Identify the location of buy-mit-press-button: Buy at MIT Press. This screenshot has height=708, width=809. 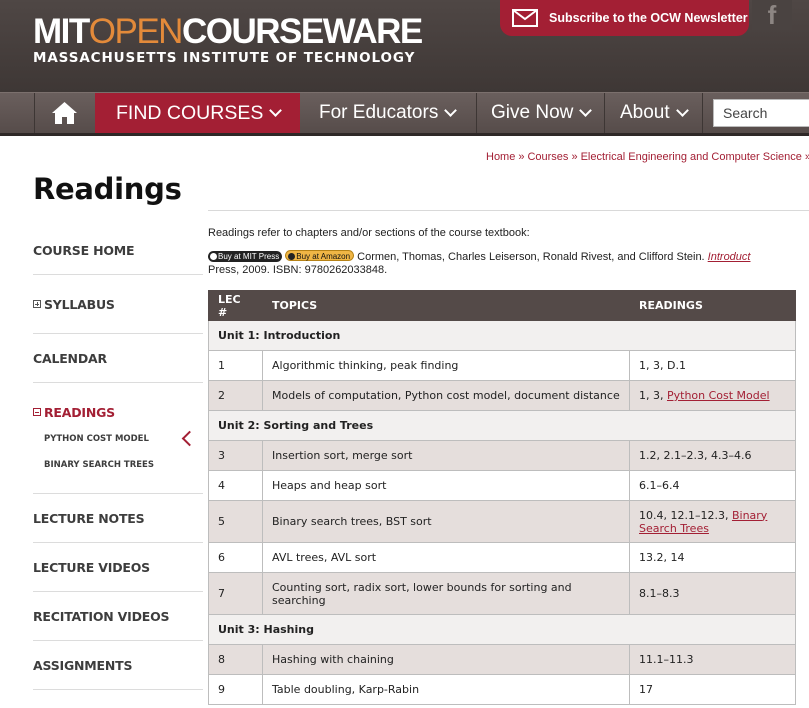
(245, 256).